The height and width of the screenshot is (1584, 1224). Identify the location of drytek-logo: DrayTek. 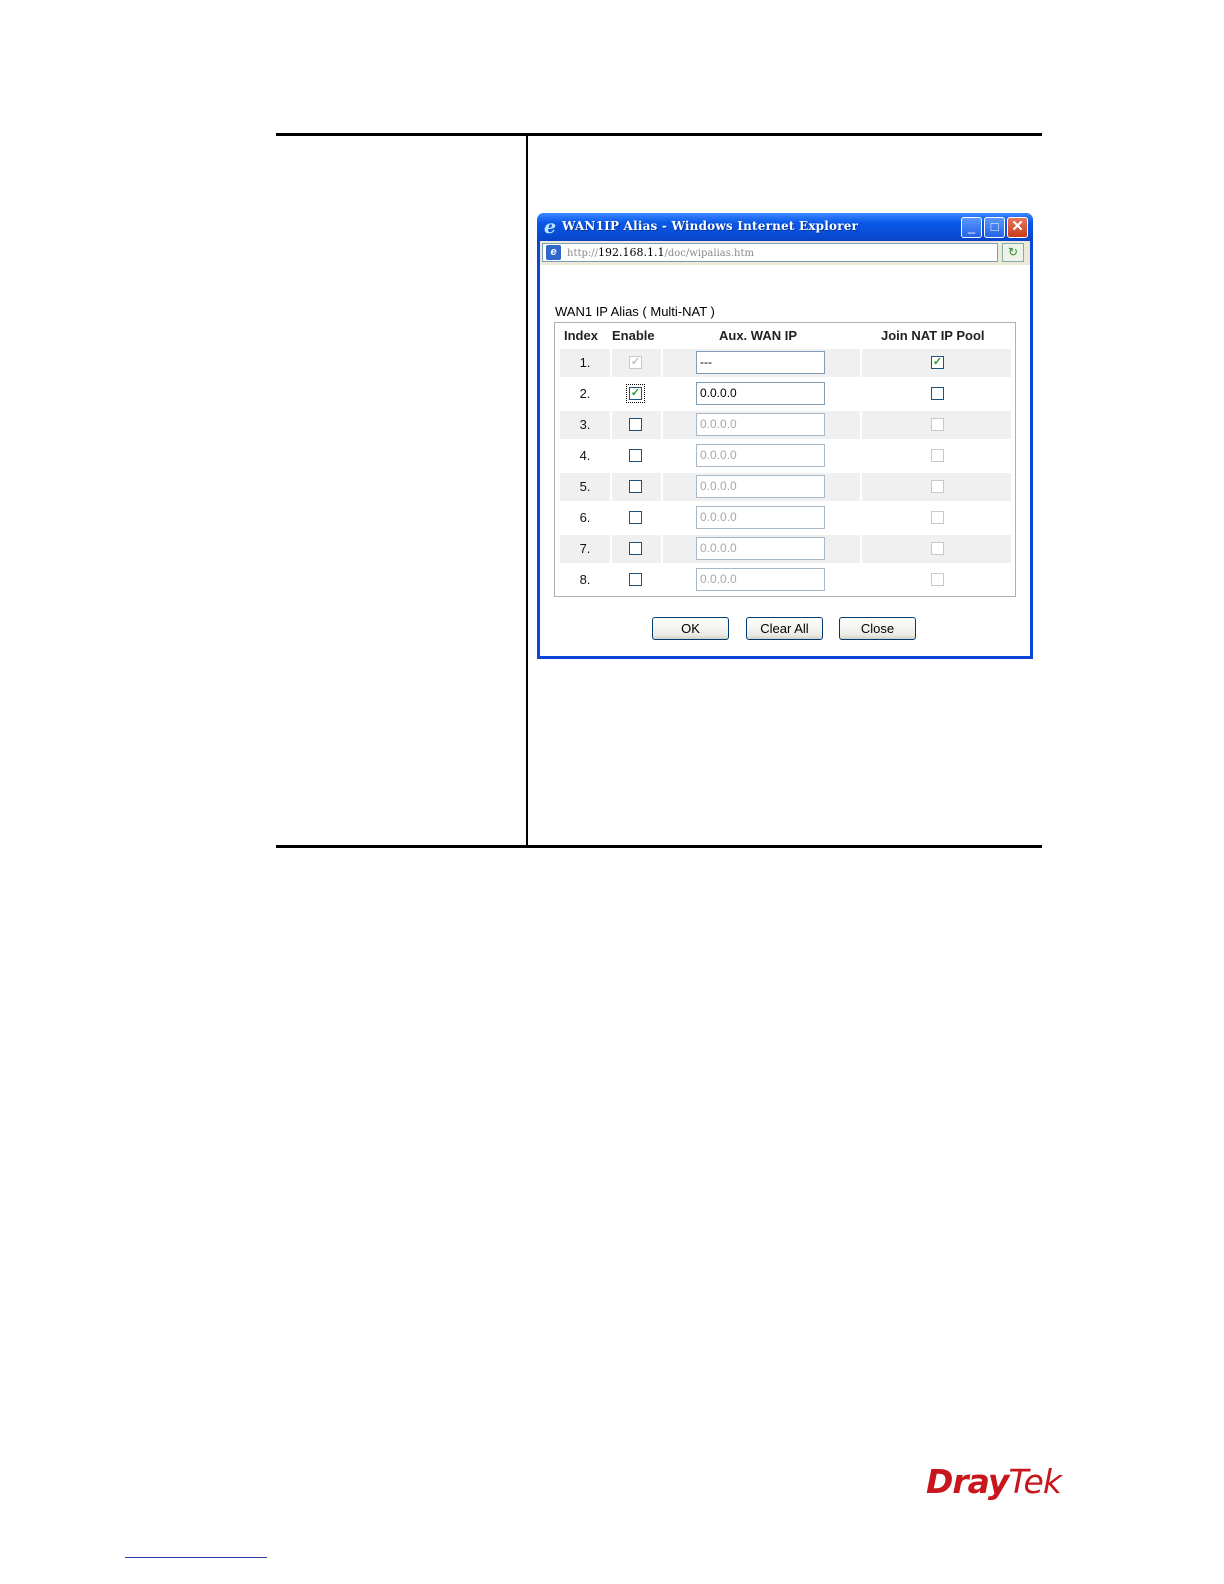
(994, 1481).